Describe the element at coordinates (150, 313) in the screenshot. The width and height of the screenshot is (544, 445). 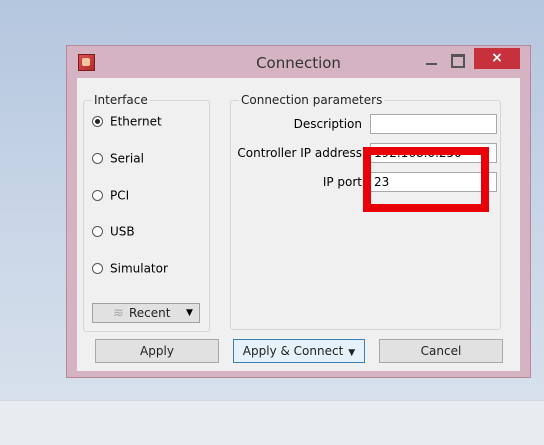
I see `recent-label: Recent` at that location.